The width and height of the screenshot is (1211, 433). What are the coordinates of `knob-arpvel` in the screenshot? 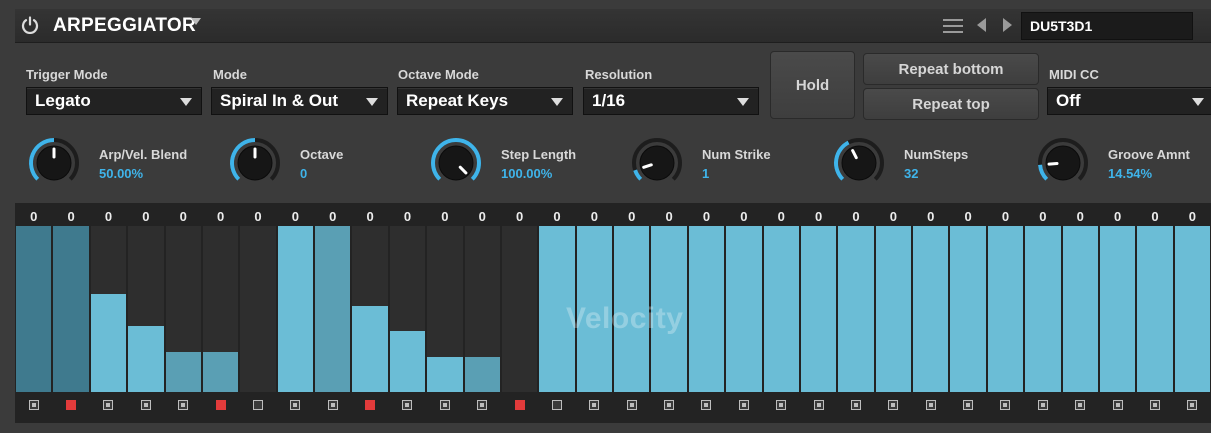 It's located at (54, 163).